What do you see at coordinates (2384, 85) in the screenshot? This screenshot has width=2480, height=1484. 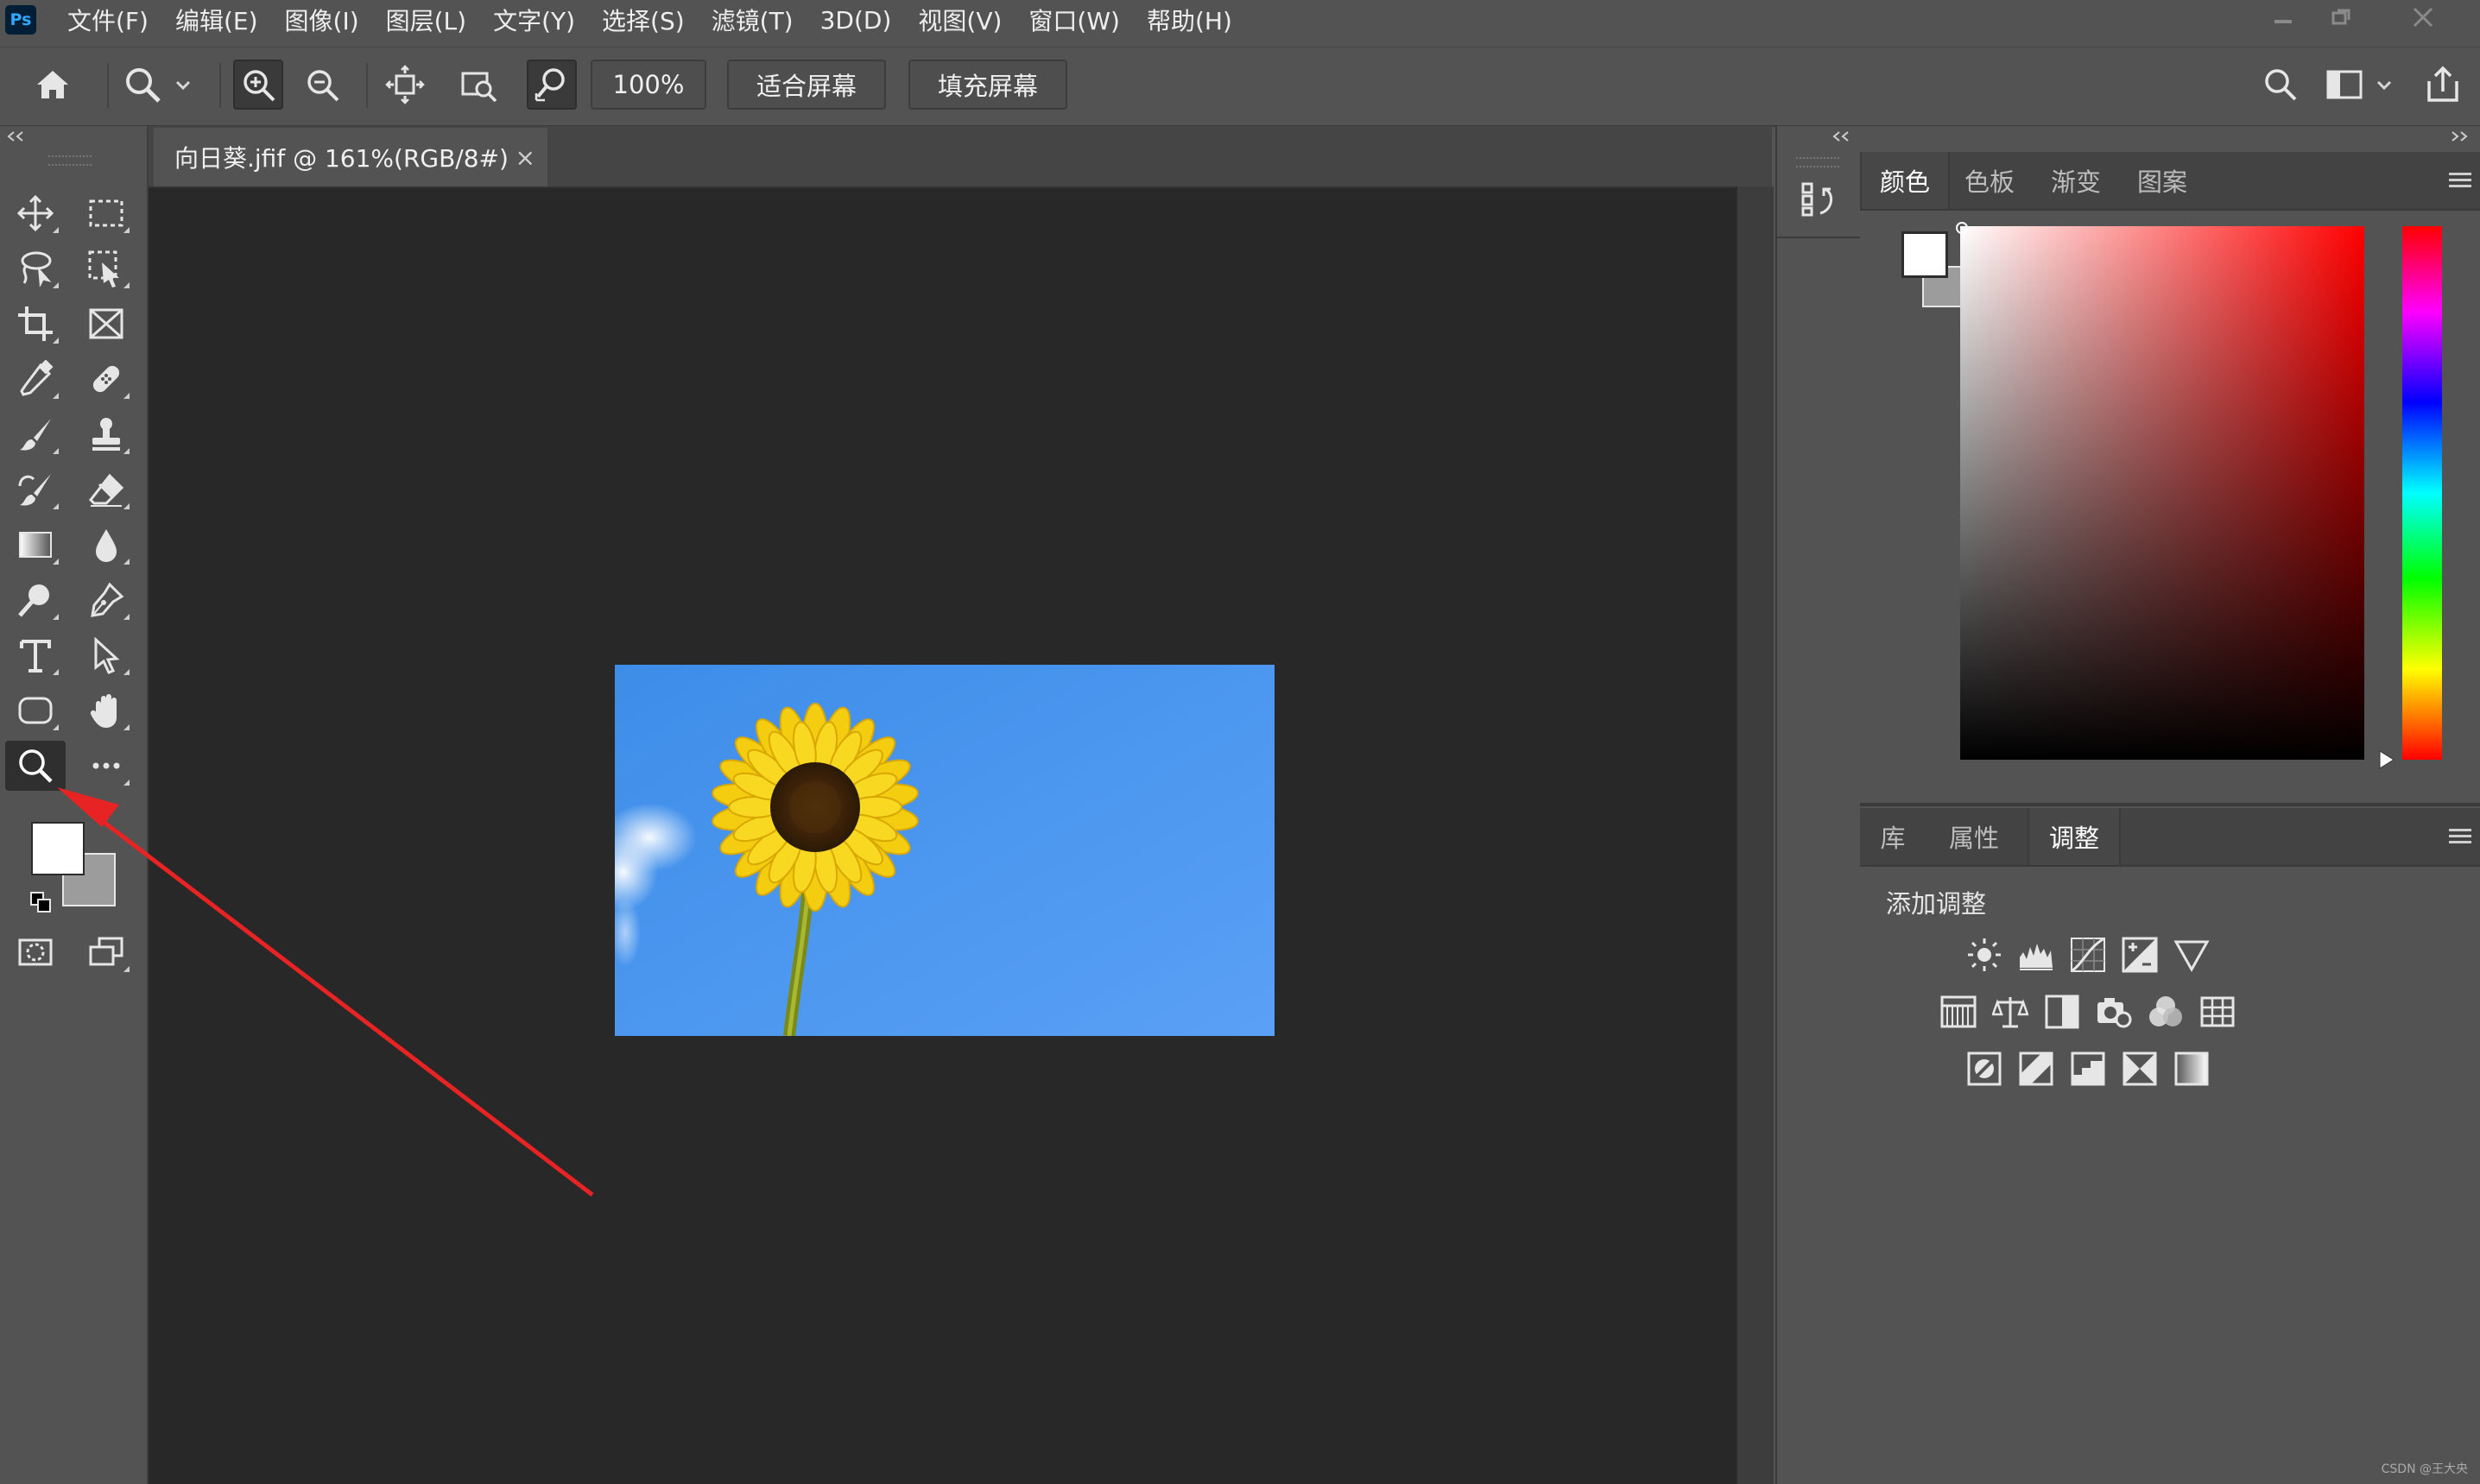 I see `workspace-dropdown` at bounding box center [2384, 85].